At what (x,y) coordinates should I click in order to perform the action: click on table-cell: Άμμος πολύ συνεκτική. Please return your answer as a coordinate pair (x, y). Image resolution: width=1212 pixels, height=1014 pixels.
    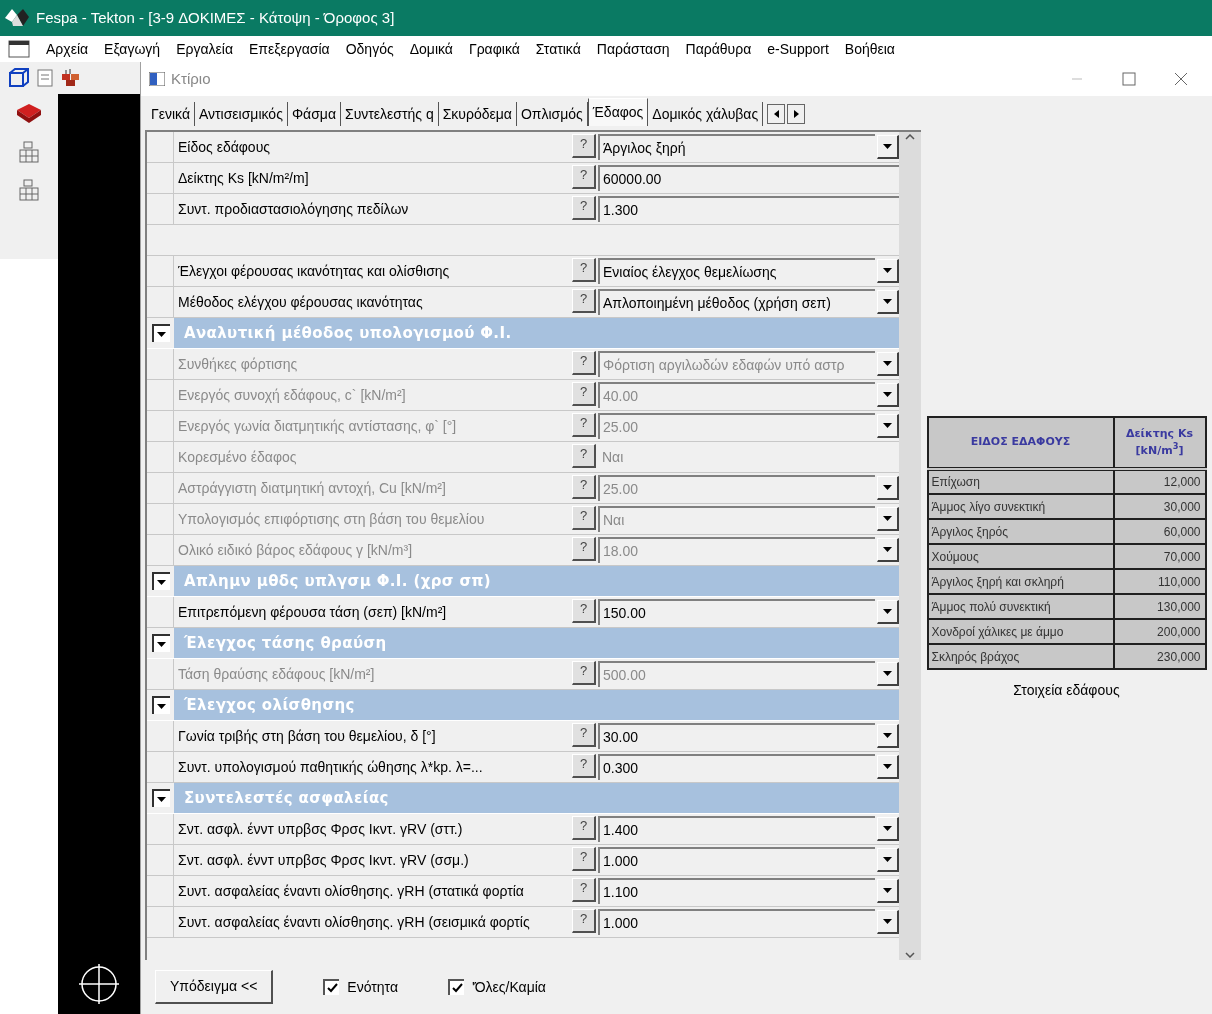
    Looking at the image, I should click on (1020, 606).